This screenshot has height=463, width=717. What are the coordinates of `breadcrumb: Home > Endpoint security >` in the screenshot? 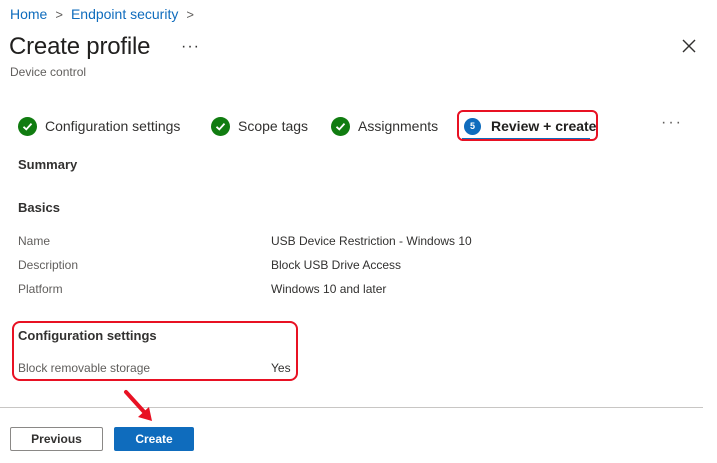 It's located at (106, 14).